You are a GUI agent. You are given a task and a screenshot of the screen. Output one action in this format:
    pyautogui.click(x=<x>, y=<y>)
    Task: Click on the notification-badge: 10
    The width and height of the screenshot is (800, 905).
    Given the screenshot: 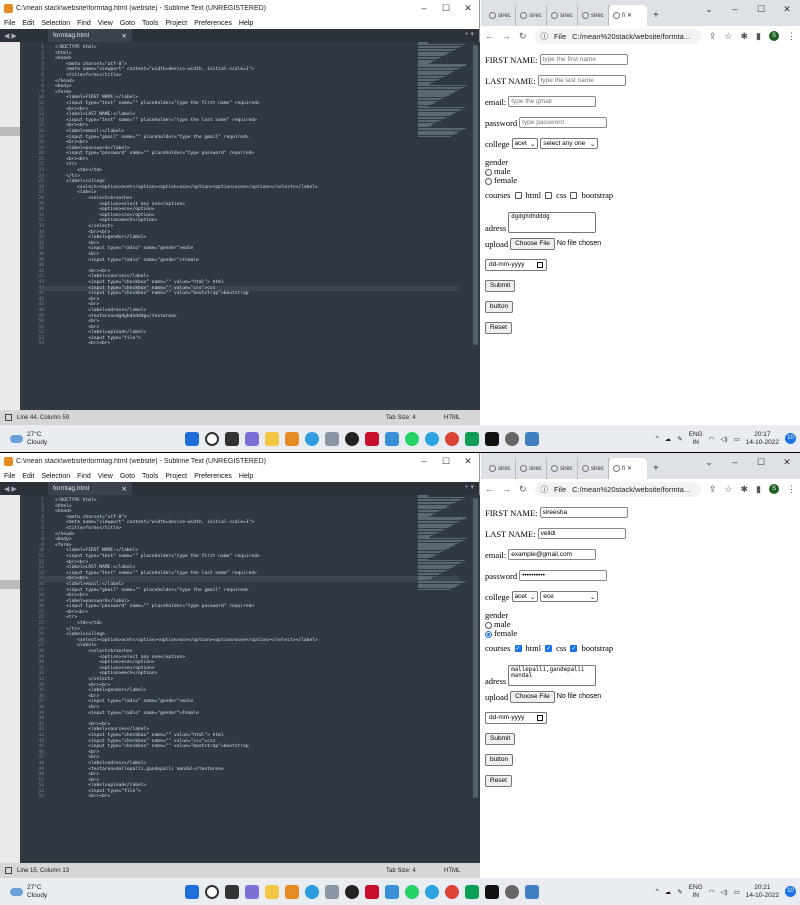 What is the action you would take?
    pyautogui.click(x=790, y=438)
    